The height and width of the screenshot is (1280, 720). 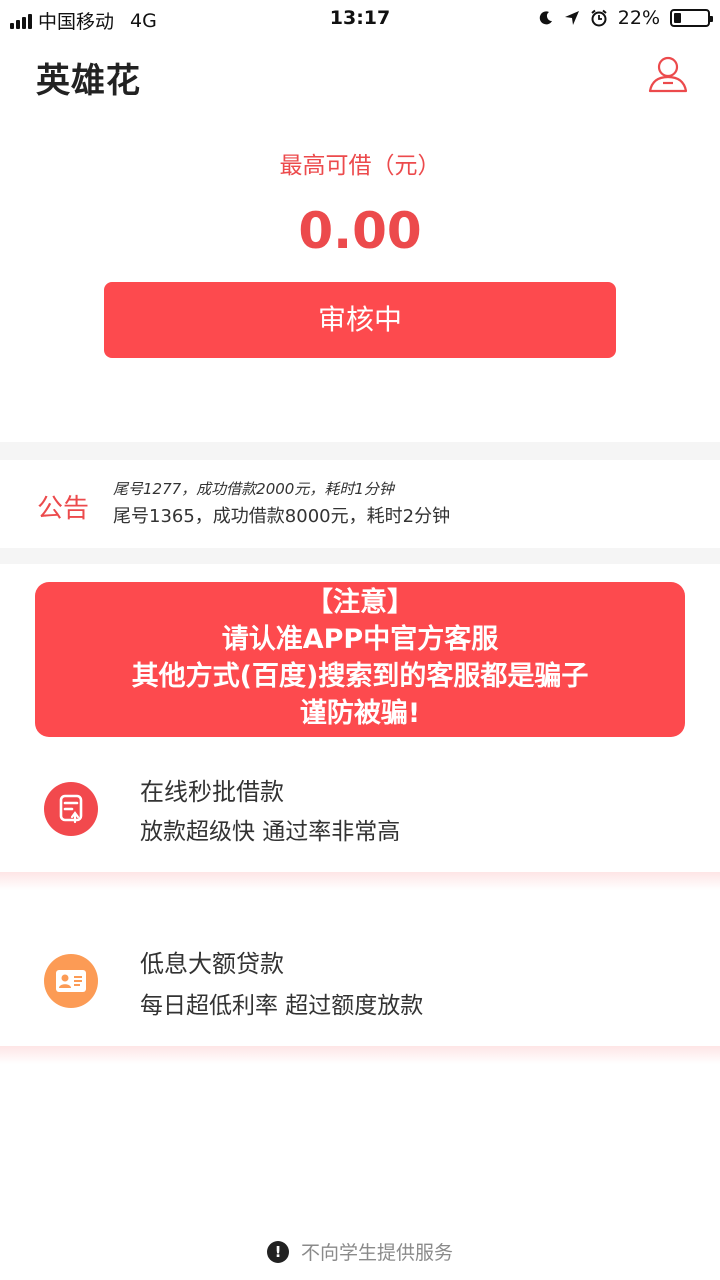 I want to click on limit-amount: 0.00, so click(x=360, y=231).